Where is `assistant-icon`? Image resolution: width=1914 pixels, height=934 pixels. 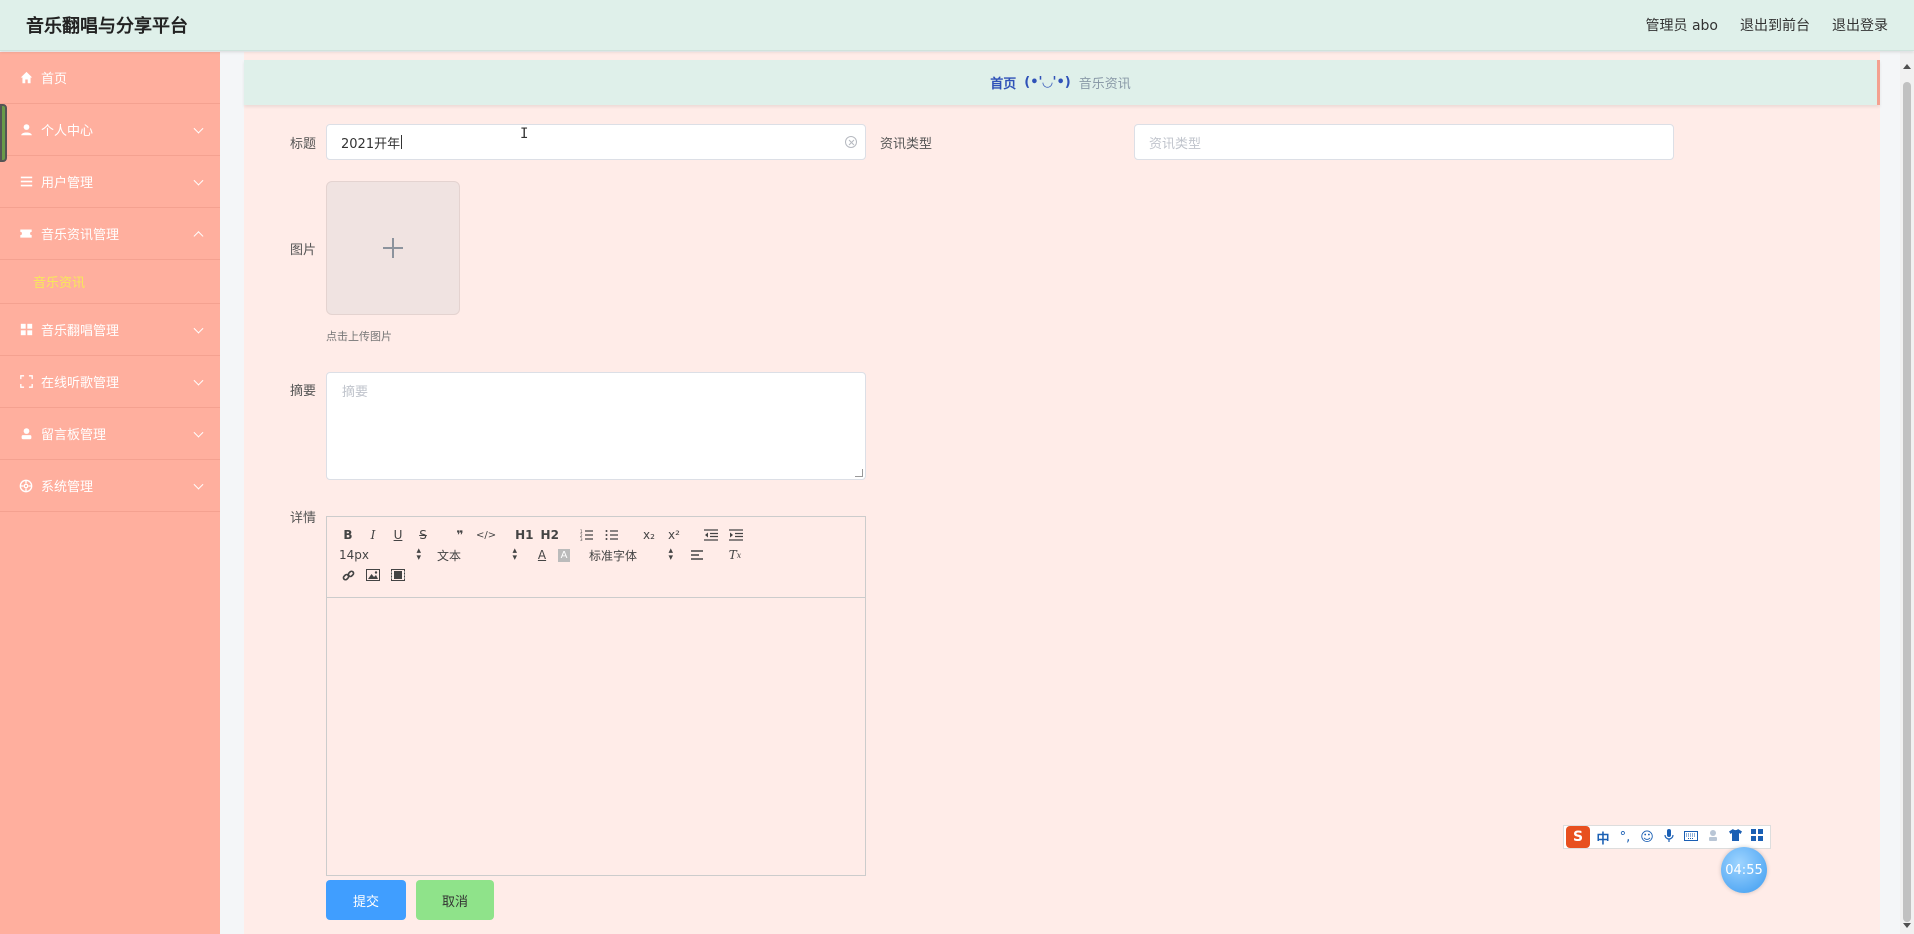 assistant-icon is located at coordinates (1713, 837).